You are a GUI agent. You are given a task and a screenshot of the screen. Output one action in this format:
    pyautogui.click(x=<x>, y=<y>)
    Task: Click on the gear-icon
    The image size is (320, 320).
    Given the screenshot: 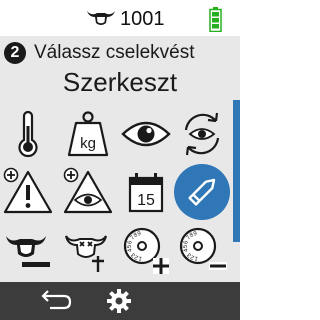 What is the action you would take?
    pyautogui.click(x=119, y=301)
    